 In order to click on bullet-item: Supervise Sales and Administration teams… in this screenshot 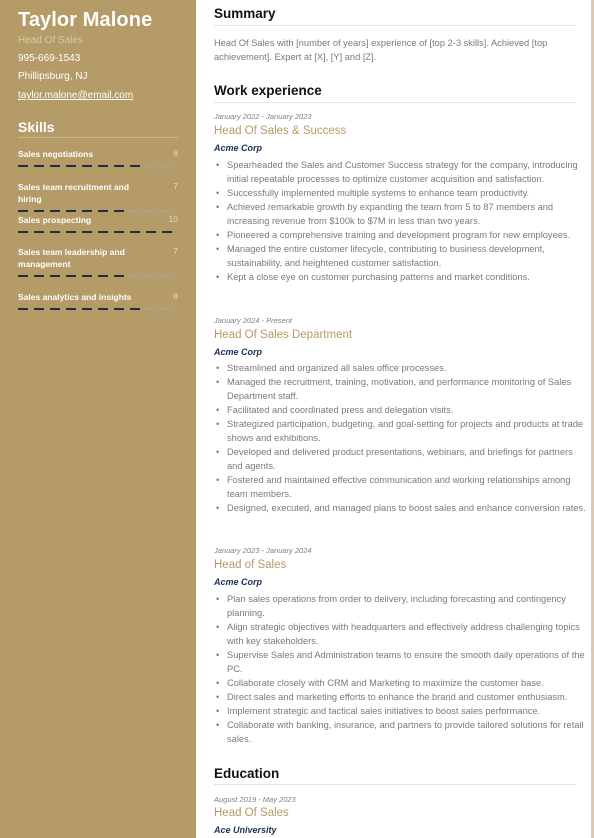, I will do `click(401, 662)`.